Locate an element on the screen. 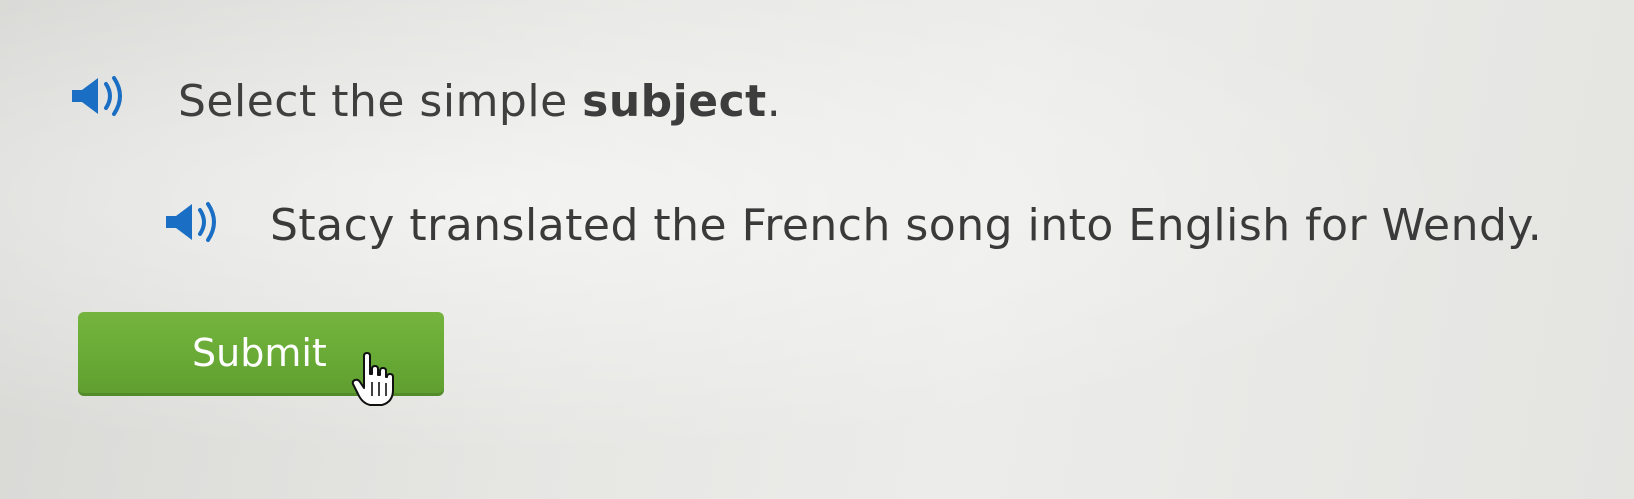 This screenshot has height=499, width=1634. prompt-suffix: . is located at coordinates (774, 101).